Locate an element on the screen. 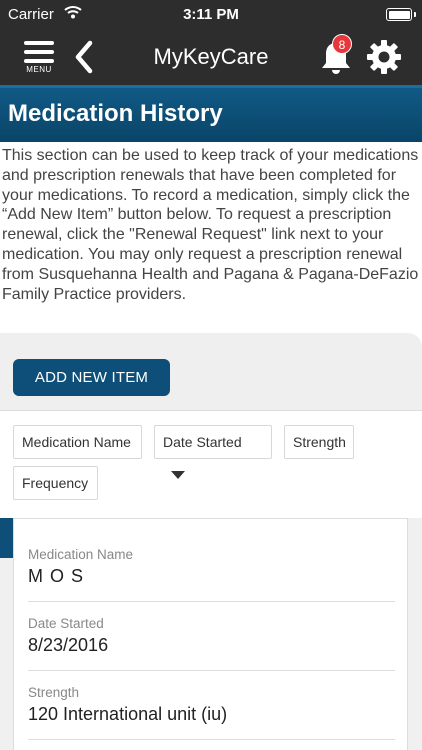 The height and width of the screenshot is (750, 422). sort-frequency: Frequency is located at coordinates (55, 483).